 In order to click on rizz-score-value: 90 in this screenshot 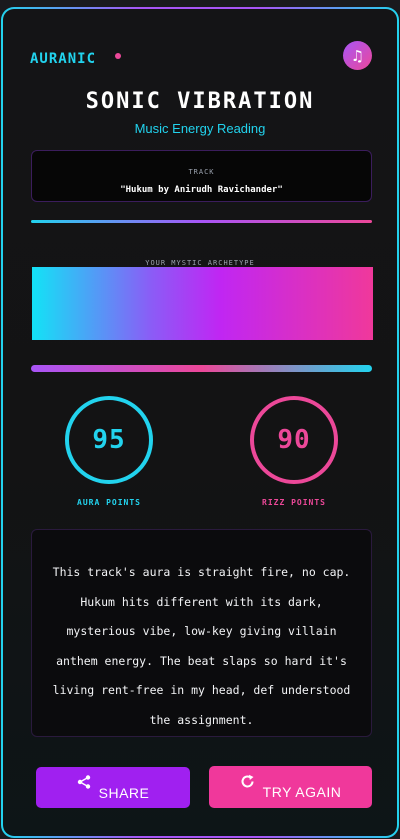, I will do `click(294, 440)`.